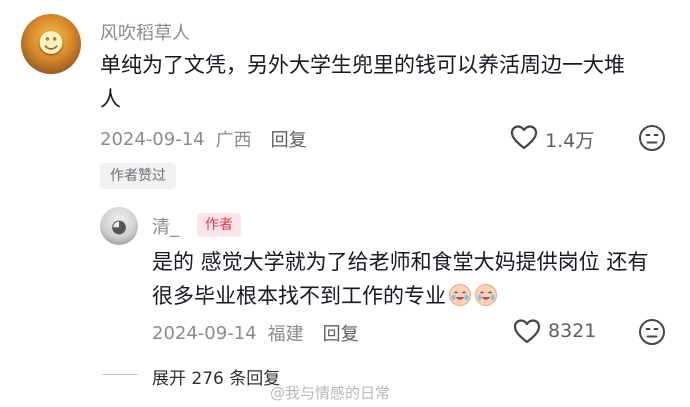 The height and width of the screenshot is (407, 690). I want to click on like-count: 1.4万, so click(570, 141).